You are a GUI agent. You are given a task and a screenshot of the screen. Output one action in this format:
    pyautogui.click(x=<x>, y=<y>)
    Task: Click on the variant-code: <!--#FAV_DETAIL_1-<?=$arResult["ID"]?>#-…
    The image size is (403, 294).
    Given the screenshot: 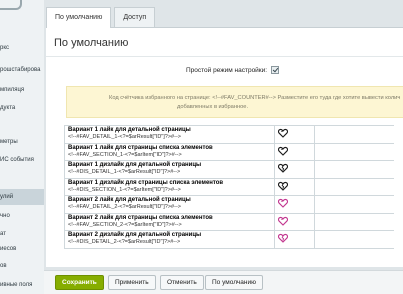 What is the action you would take?
    pyautogui.click(x=124, y=137)
    